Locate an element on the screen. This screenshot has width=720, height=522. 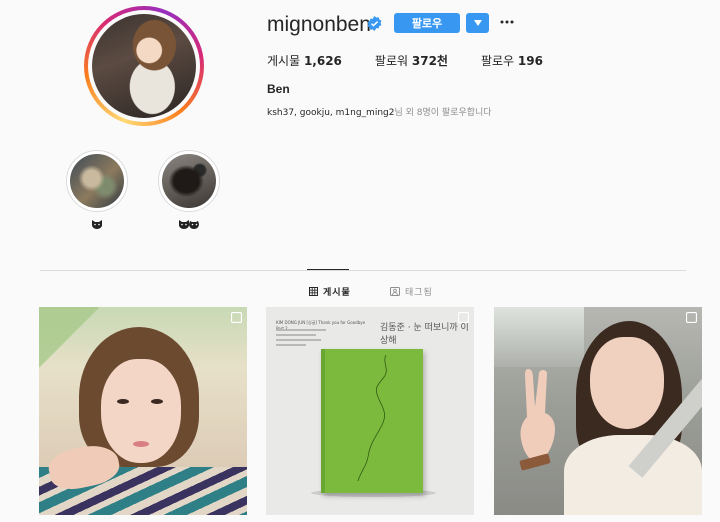
verified-badge-icon is located at coordinates (374, 23).